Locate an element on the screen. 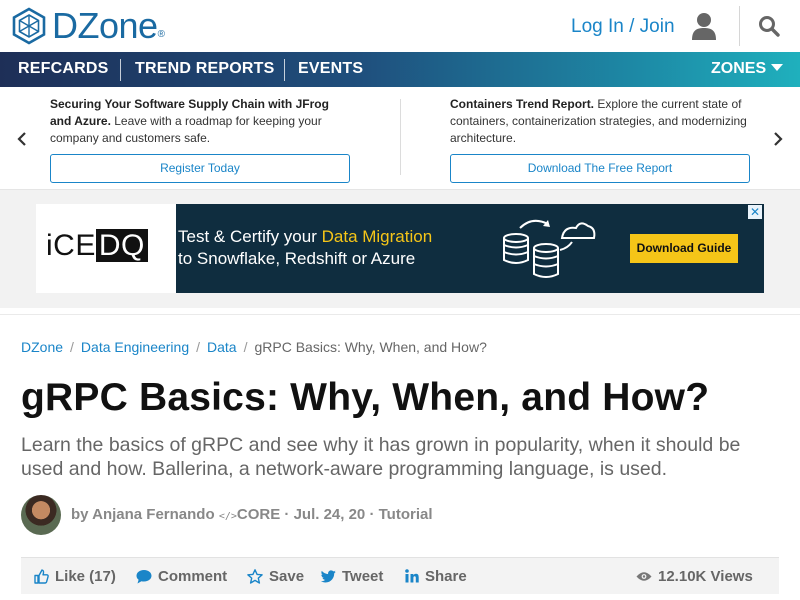 The width and height of the screenshot is (800, 600). download-guide-button: Download Guide is located at coordinates (684, 248).